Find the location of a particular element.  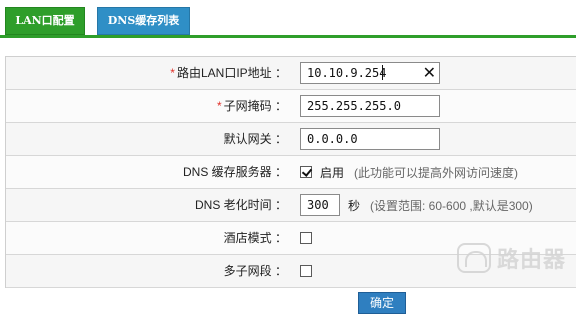

multi-subnet-field-wrap is located at coordinates (306, 271).